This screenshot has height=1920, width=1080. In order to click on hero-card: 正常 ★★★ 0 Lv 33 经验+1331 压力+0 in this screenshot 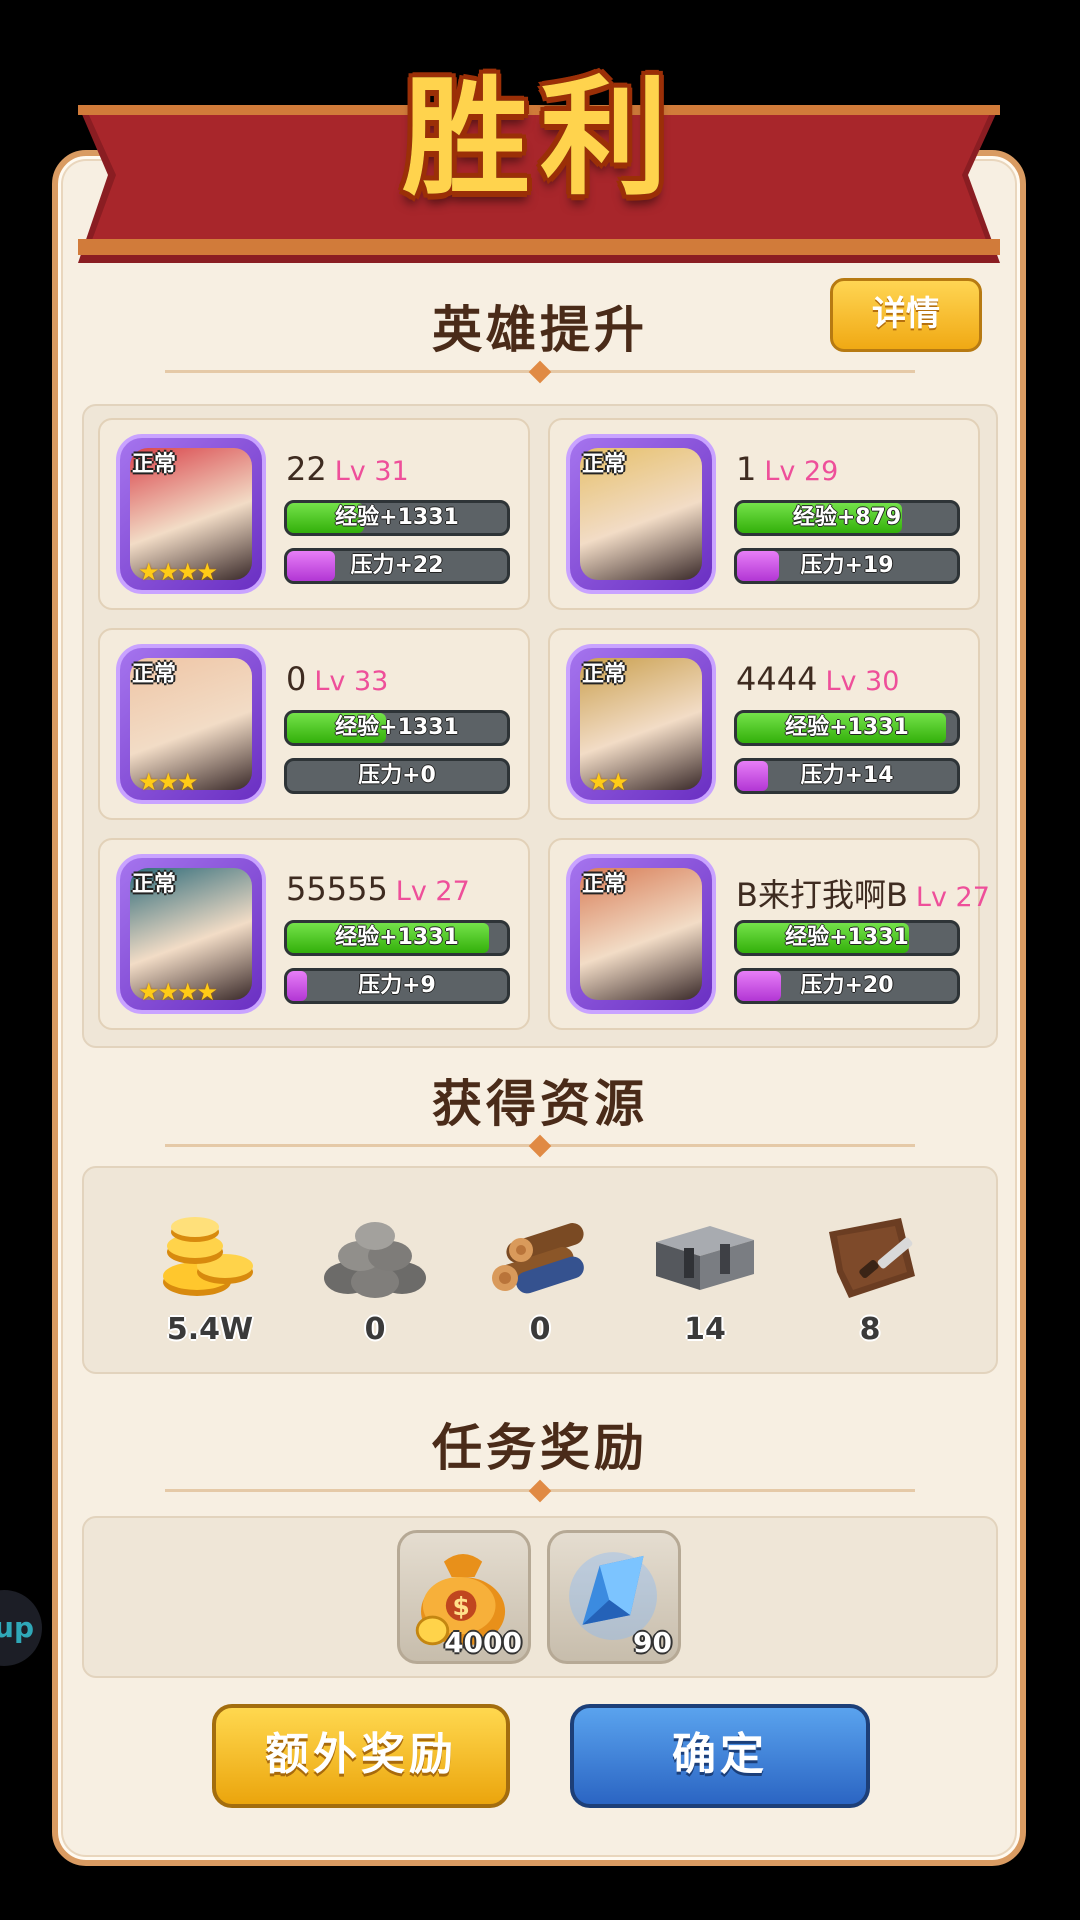, I will do `click(314, 724)`.